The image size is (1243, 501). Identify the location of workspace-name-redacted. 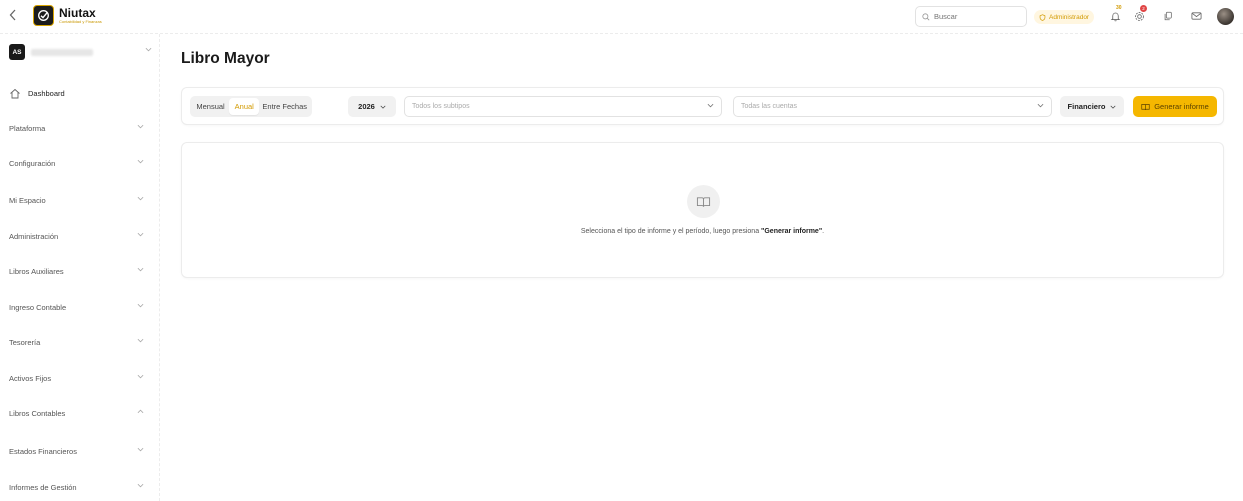
(62, 52).